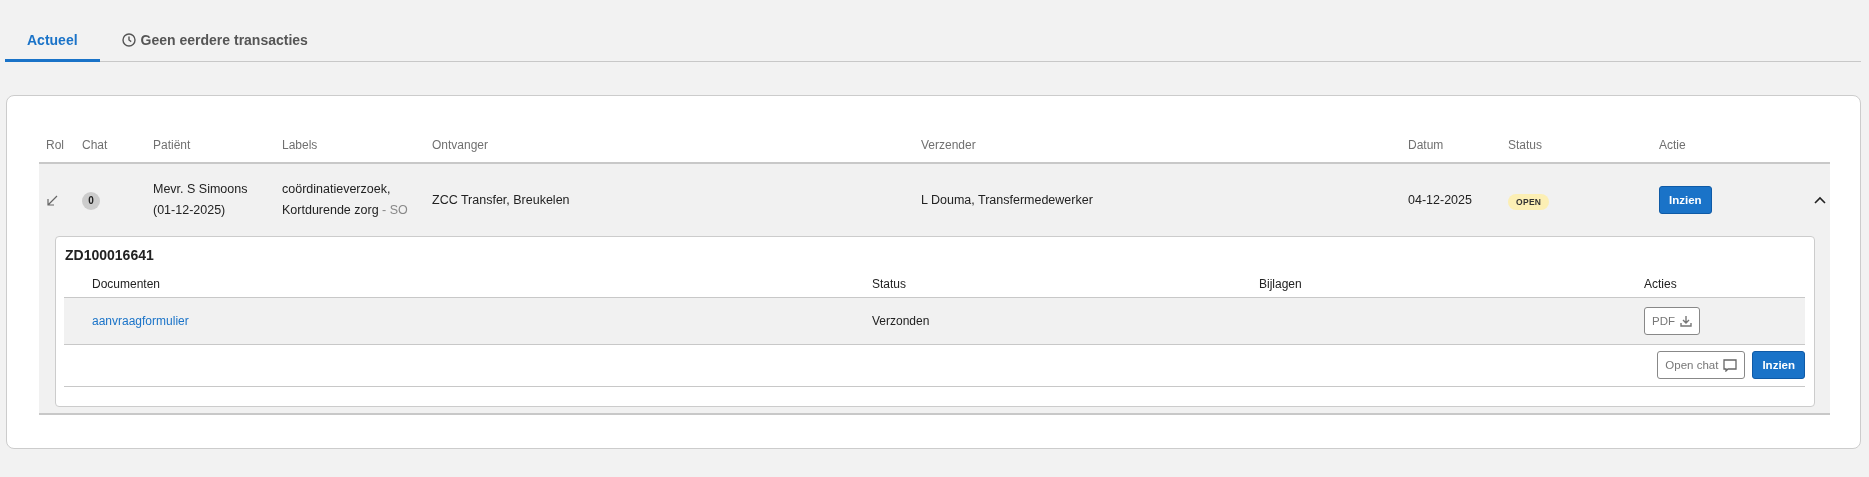 The width and height of the screenshot is (1869, 477). What do you see at coordinates (345, 200) in the screenshot?
I see `labels-cell-text: coördinatieverzoek, Kortdurende zorg - SO` at bounding box center [345, 200].